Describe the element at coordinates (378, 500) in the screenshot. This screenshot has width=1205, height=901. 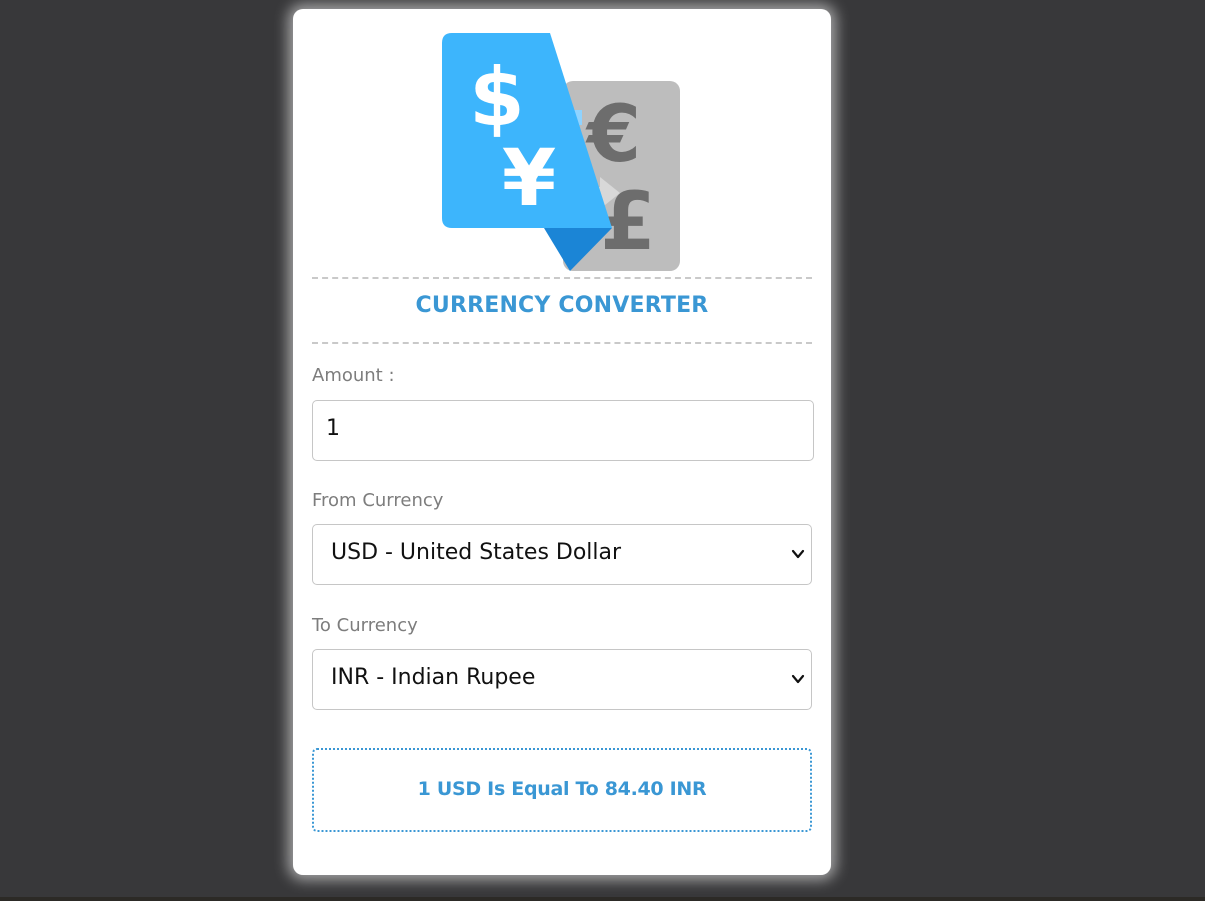
I see `from-currency-label: From Currency` at that location.